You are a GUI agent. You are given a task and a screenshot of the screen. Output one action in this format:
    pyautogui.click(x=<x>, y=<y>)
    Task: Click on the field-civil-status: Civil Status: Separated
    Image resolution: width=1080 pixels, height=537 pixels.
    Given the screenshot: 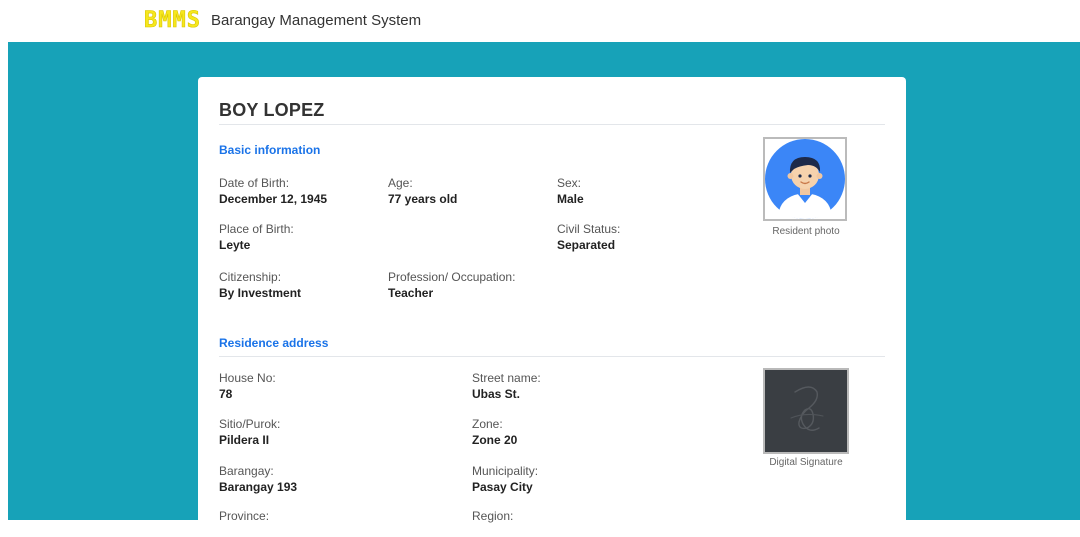 What is the action you would take?
    pyautogui.click(x=588, y=237)
    